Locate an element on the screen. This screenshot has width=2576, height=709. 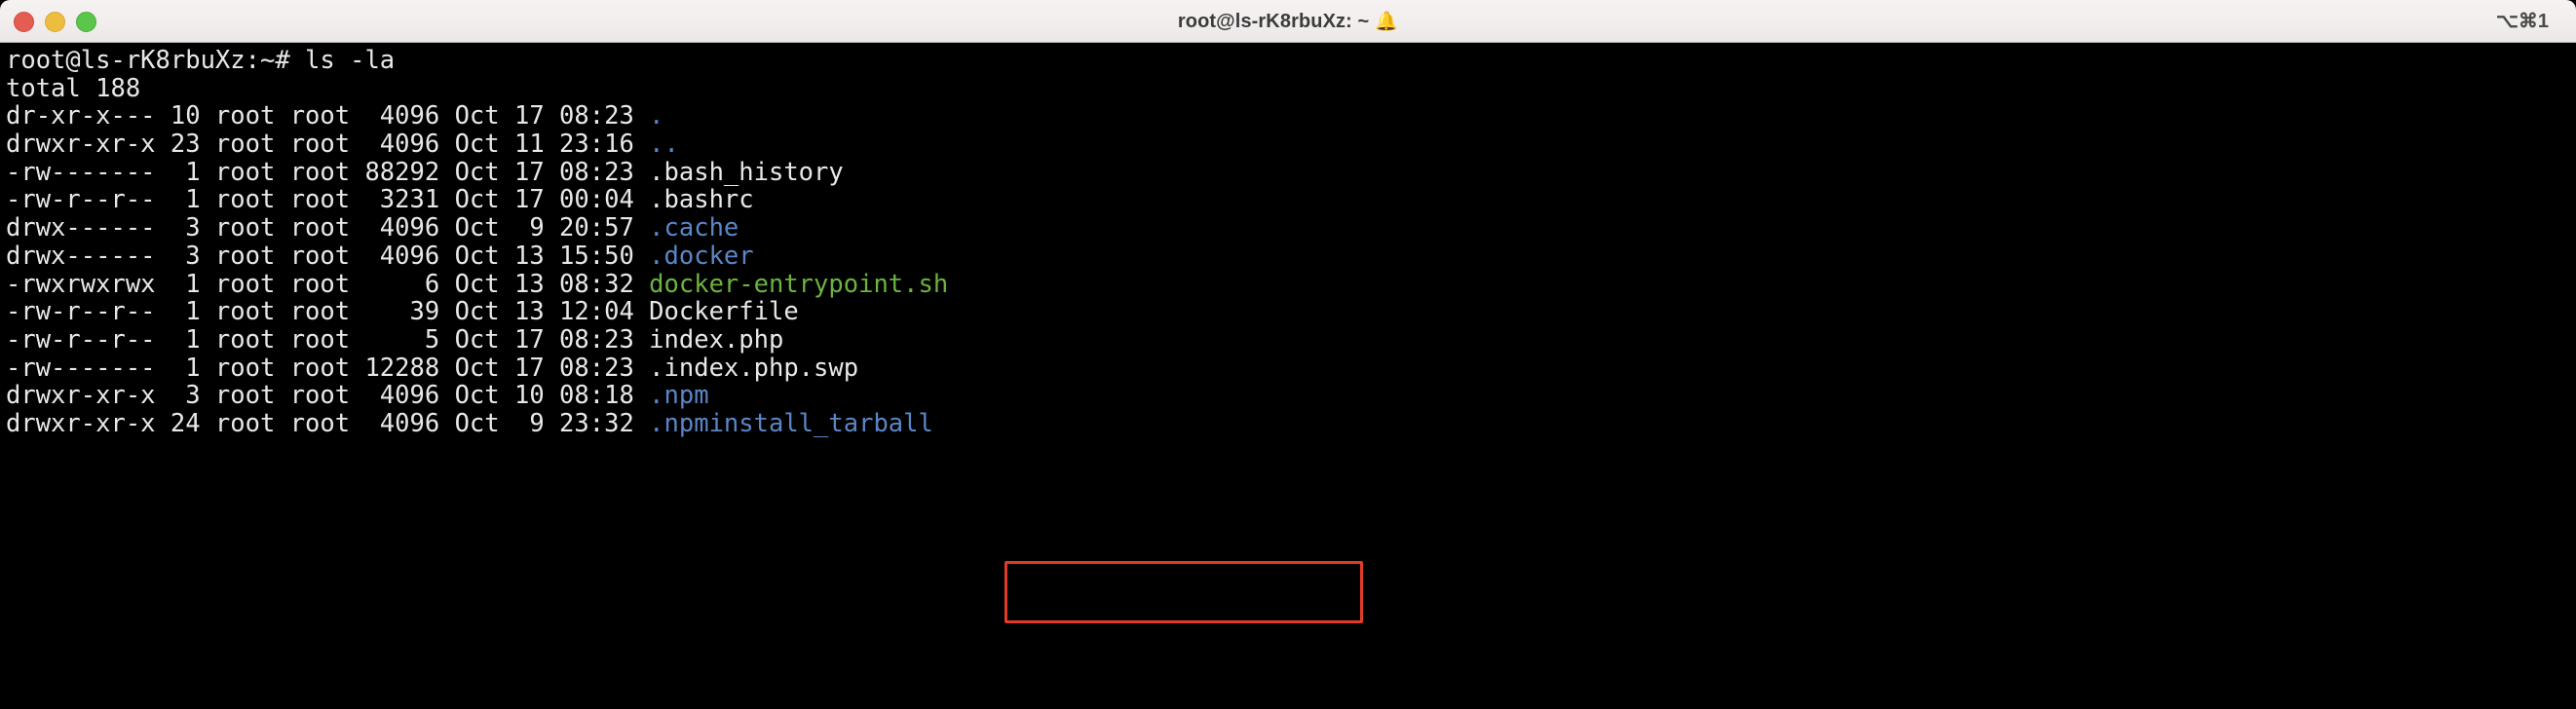
file-meta: -rw-r--r-- 1 root root 39 Oct 13 12:04 is located at coordinates (328, 312).